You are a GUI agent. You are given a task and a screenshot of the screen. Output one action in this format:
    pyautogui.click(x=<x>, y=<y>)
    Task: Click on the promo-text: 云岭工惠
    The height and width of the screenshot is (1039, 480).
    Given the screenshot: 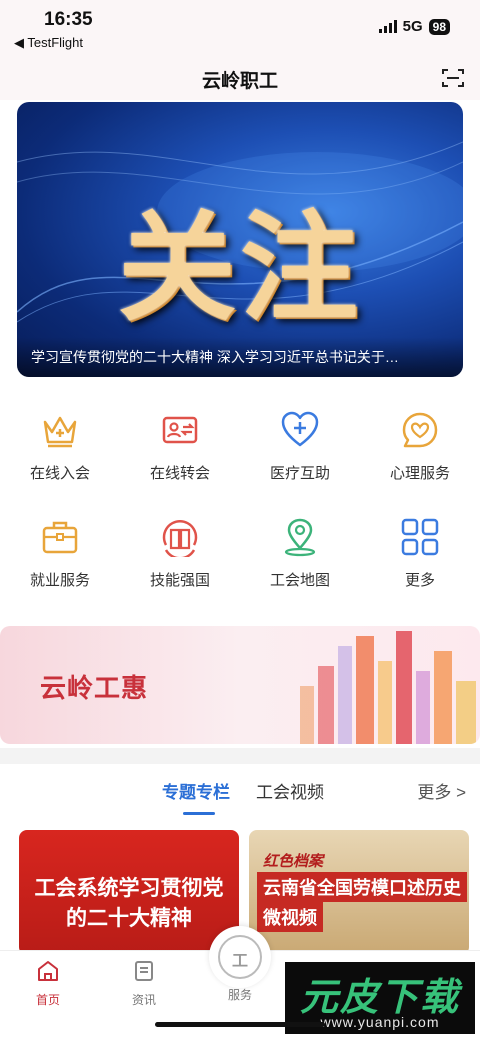 What is the action you would take?
    pyautogui.click(x=94, y=688)
    